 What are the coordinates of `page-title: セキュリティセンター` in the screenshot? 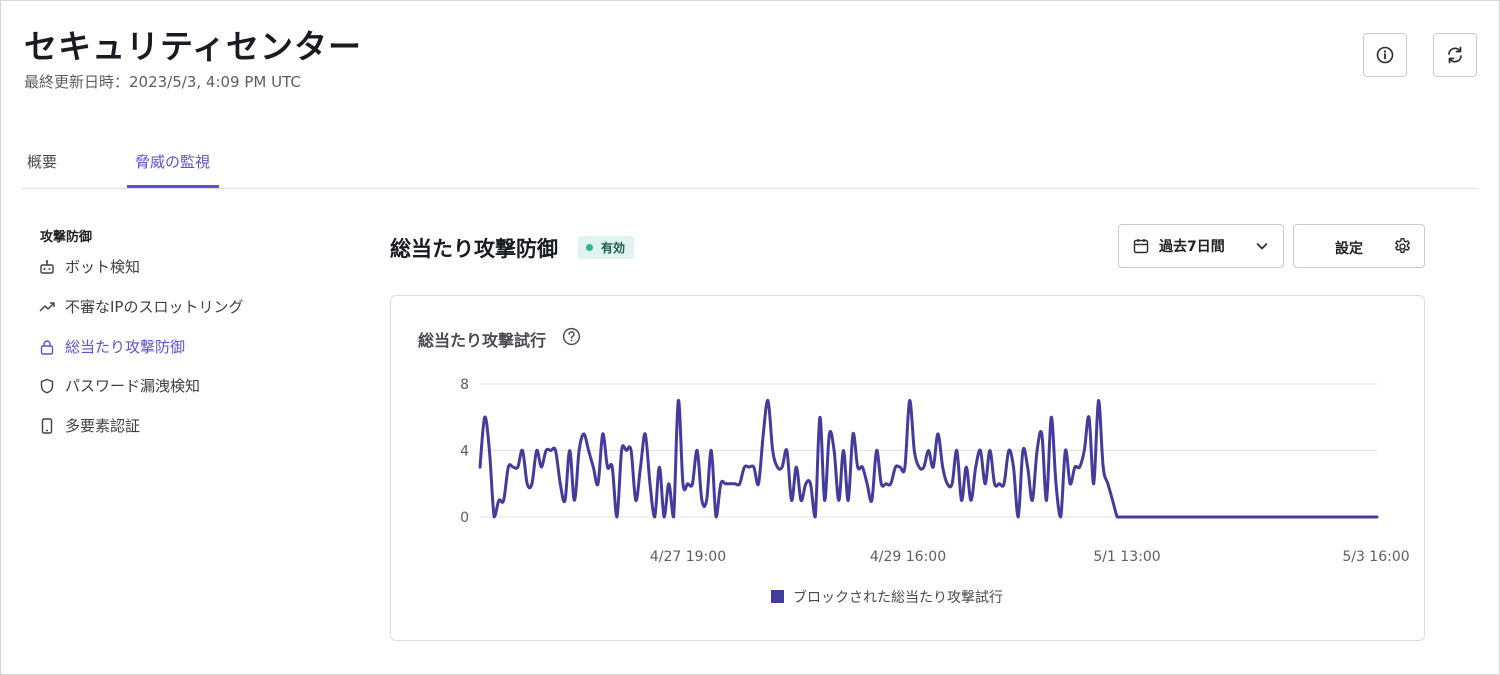 It's located at (193, 46).